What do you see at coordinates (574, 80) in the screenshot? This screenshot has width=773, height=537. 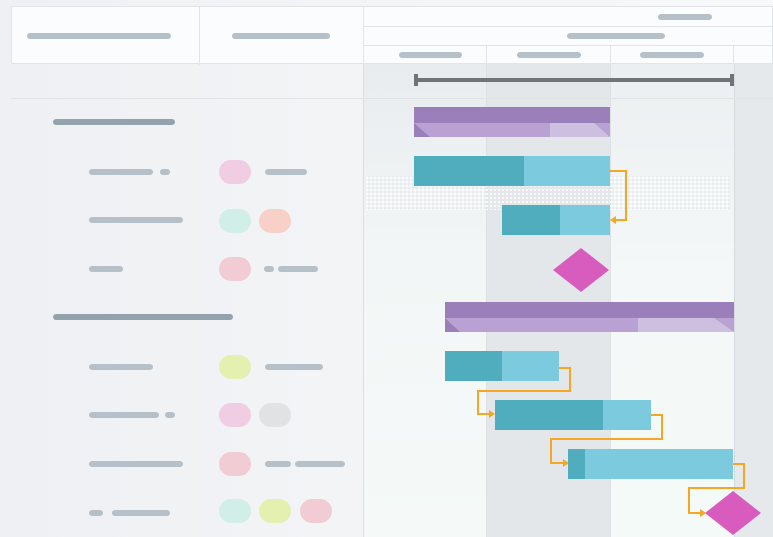 I see `project-span` at bounding box center [574, 80].